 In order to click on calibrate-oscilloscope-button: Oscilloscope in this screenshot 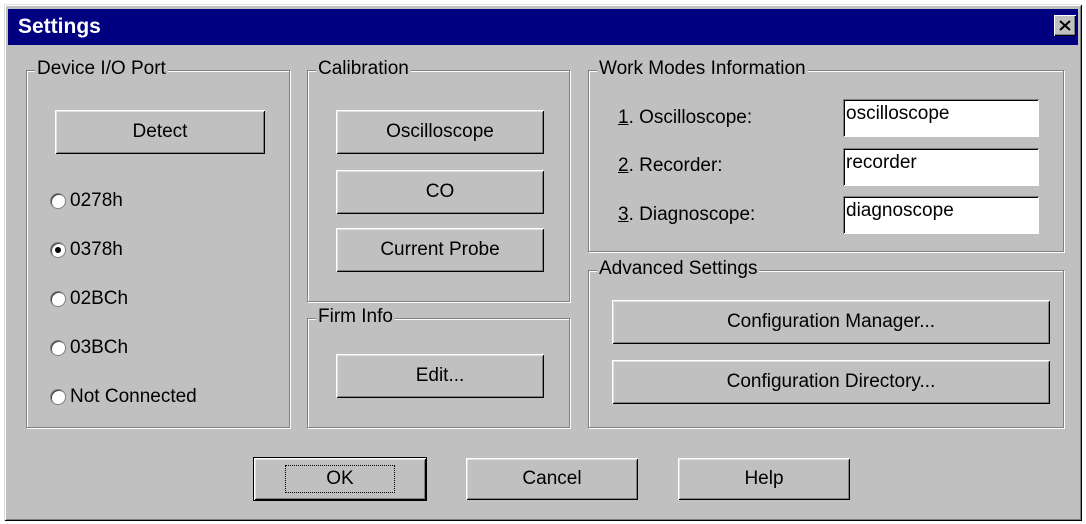, I will do `click(440, 132)`.